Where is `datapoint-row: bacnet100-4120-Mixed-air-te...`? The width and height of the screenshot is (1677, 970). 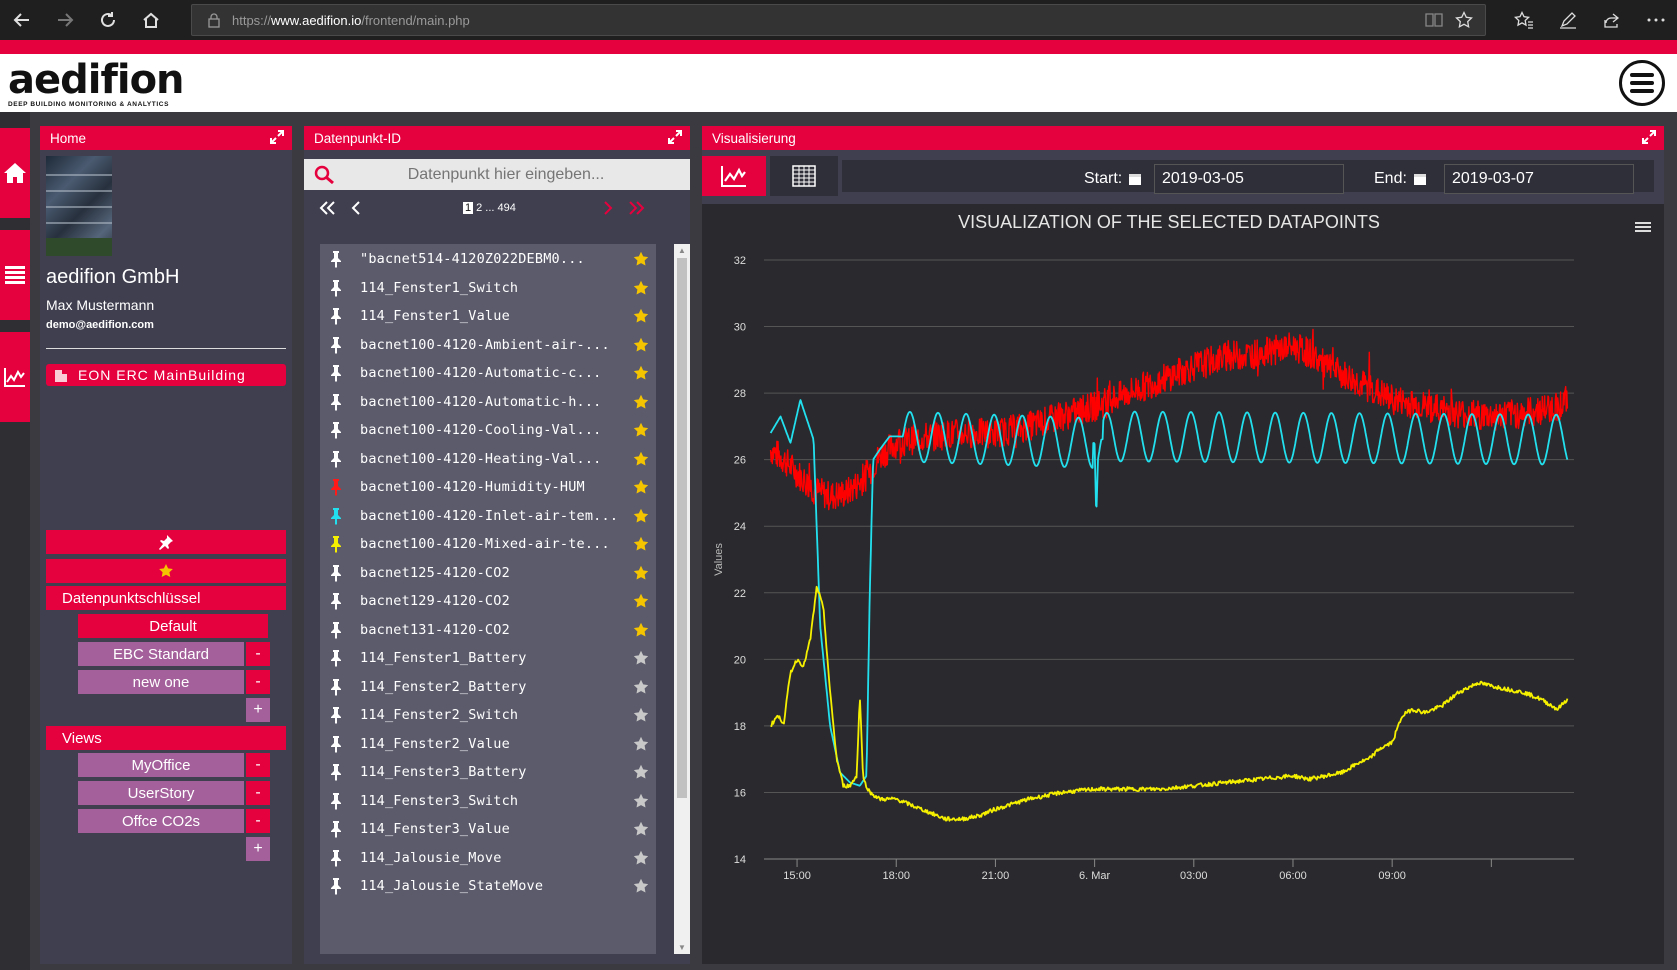 datapoint-row: bacnet100-4120-Mixed-air-te... is located at coordinates (488, 544).